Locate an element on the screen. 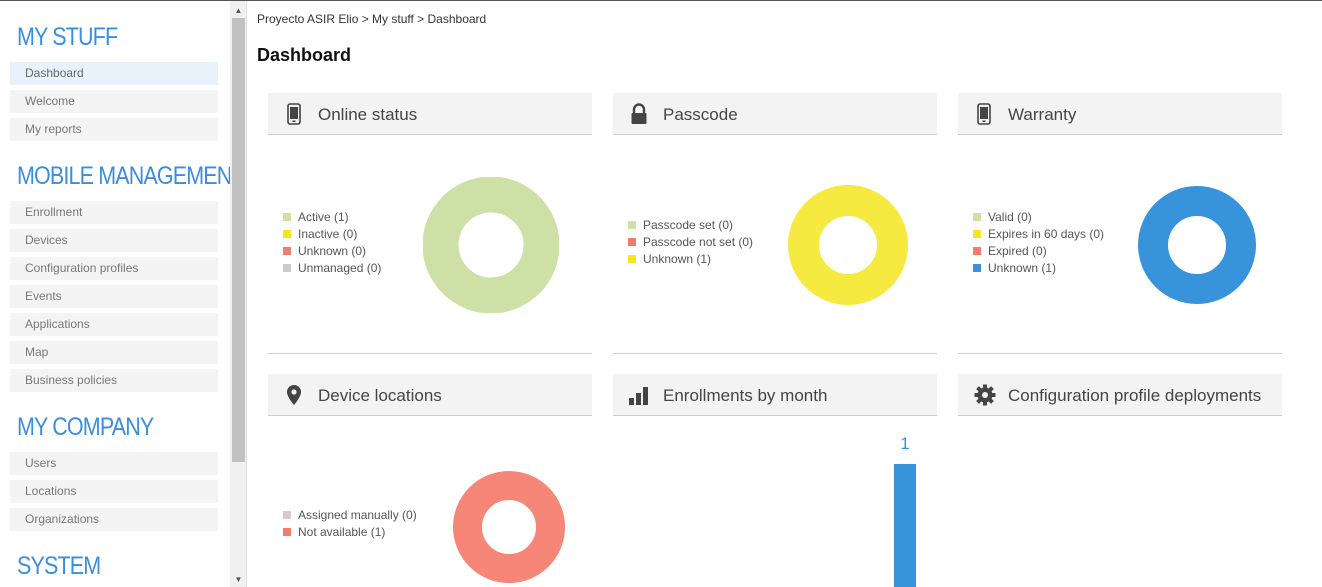  sidebar-item-my-reports: My reports is located at coordinates (114, 129).